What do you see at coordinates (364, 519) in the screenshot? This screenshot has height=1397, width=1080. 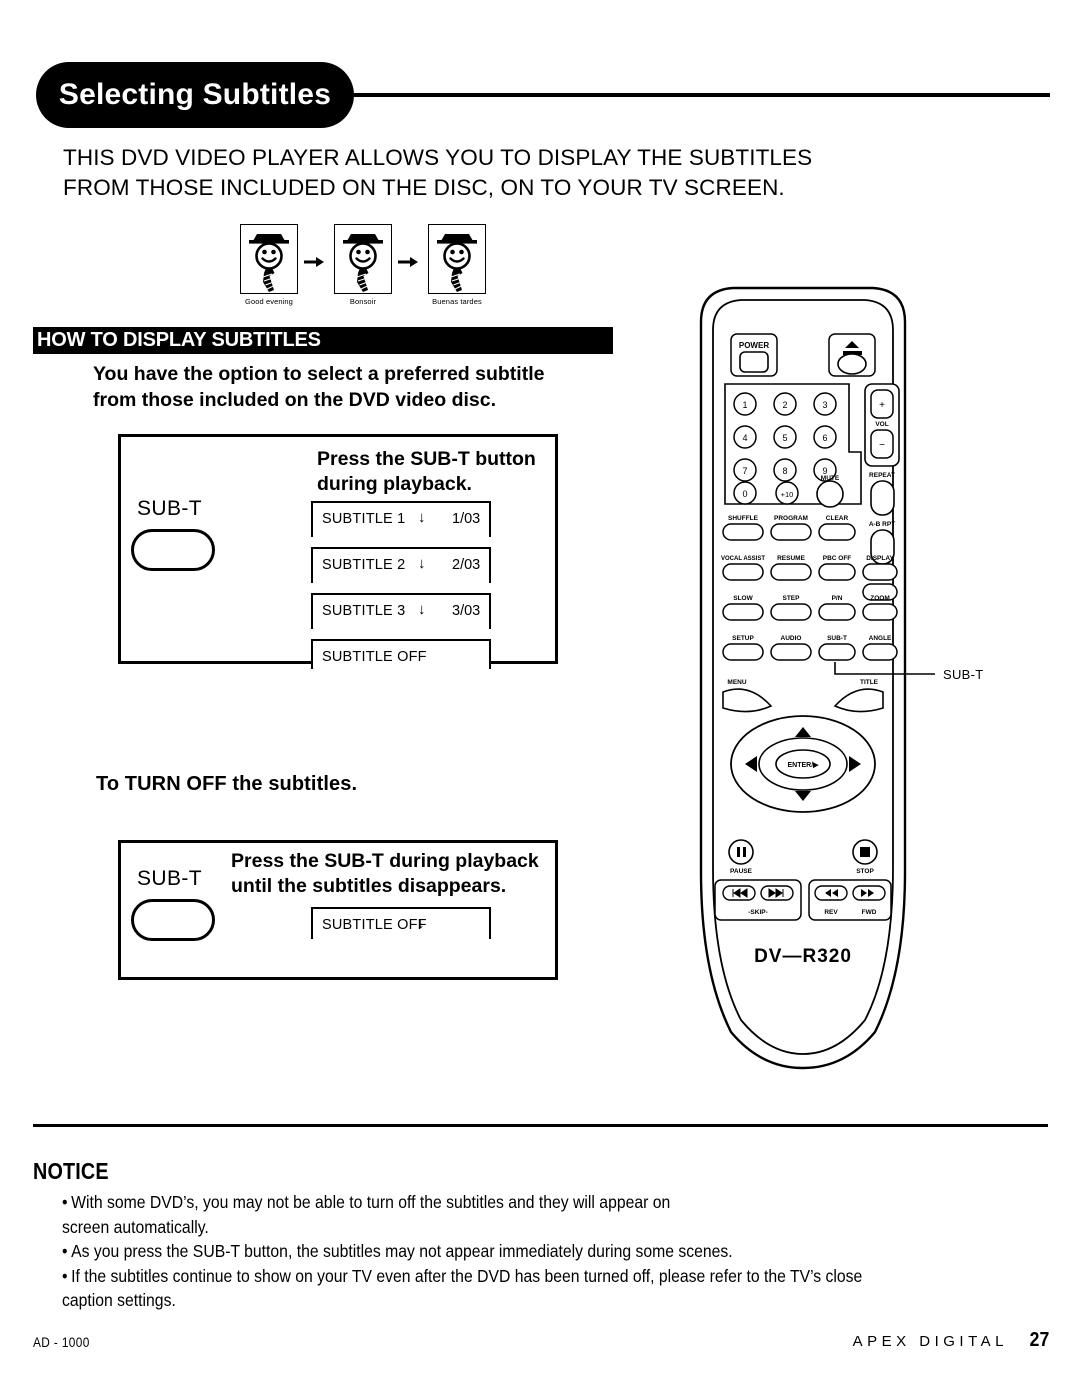 I see `osd-label: SUBTITLE 1` at bounding box center [364, 519].